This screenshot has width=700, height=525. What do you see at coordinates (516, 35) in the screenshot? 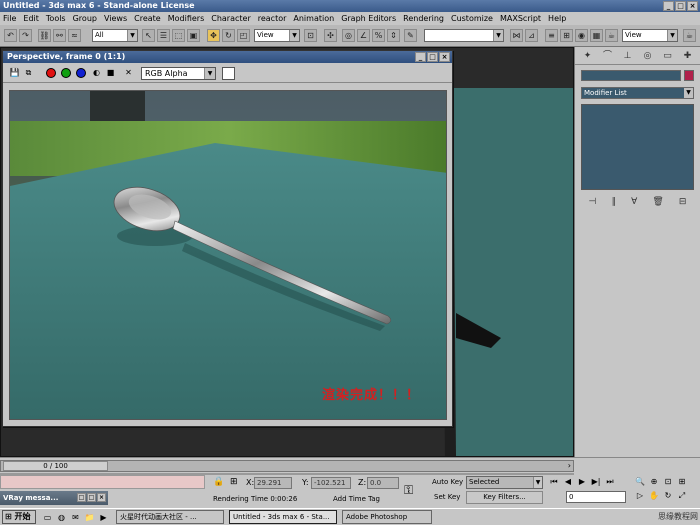
I see `mirror-icon: ⋈` at bounding box center [516, 35].